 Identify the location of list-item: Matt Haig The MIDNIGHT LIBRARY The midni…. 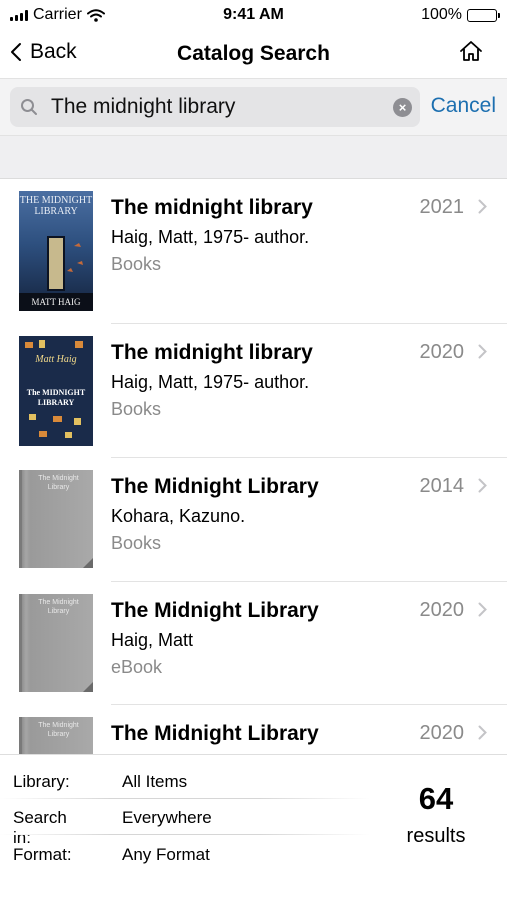
(253, 391).